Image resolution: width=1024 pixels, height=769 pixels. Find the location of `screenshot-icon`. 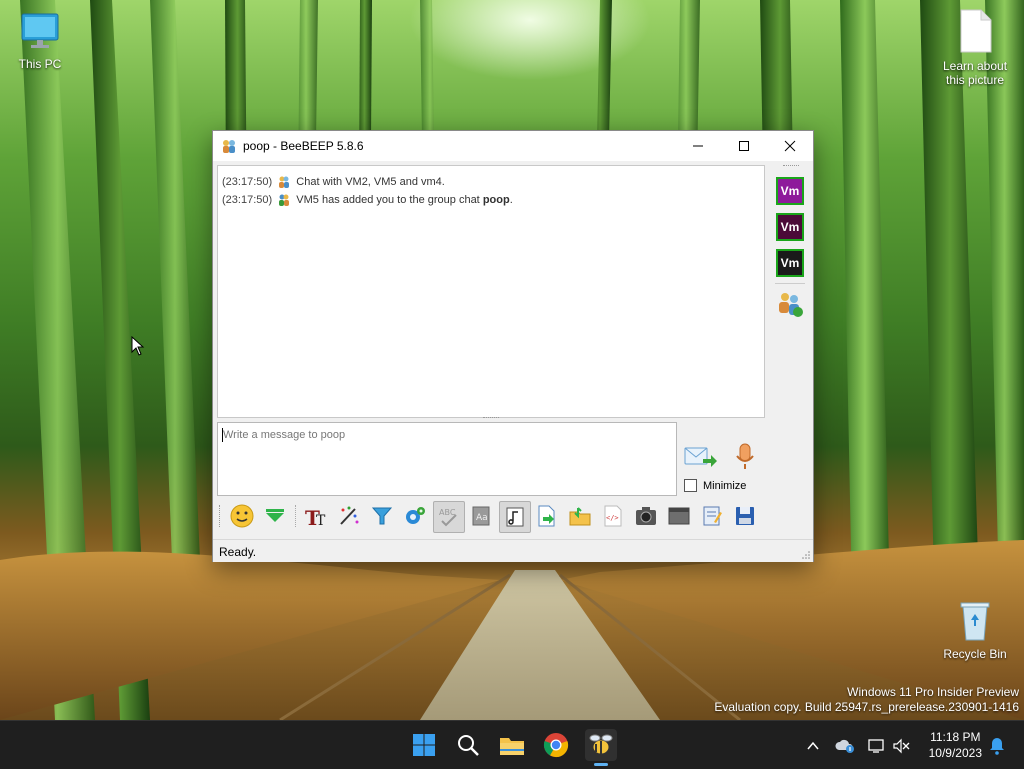

screenshot-icon is located at coordinates (646, 516).